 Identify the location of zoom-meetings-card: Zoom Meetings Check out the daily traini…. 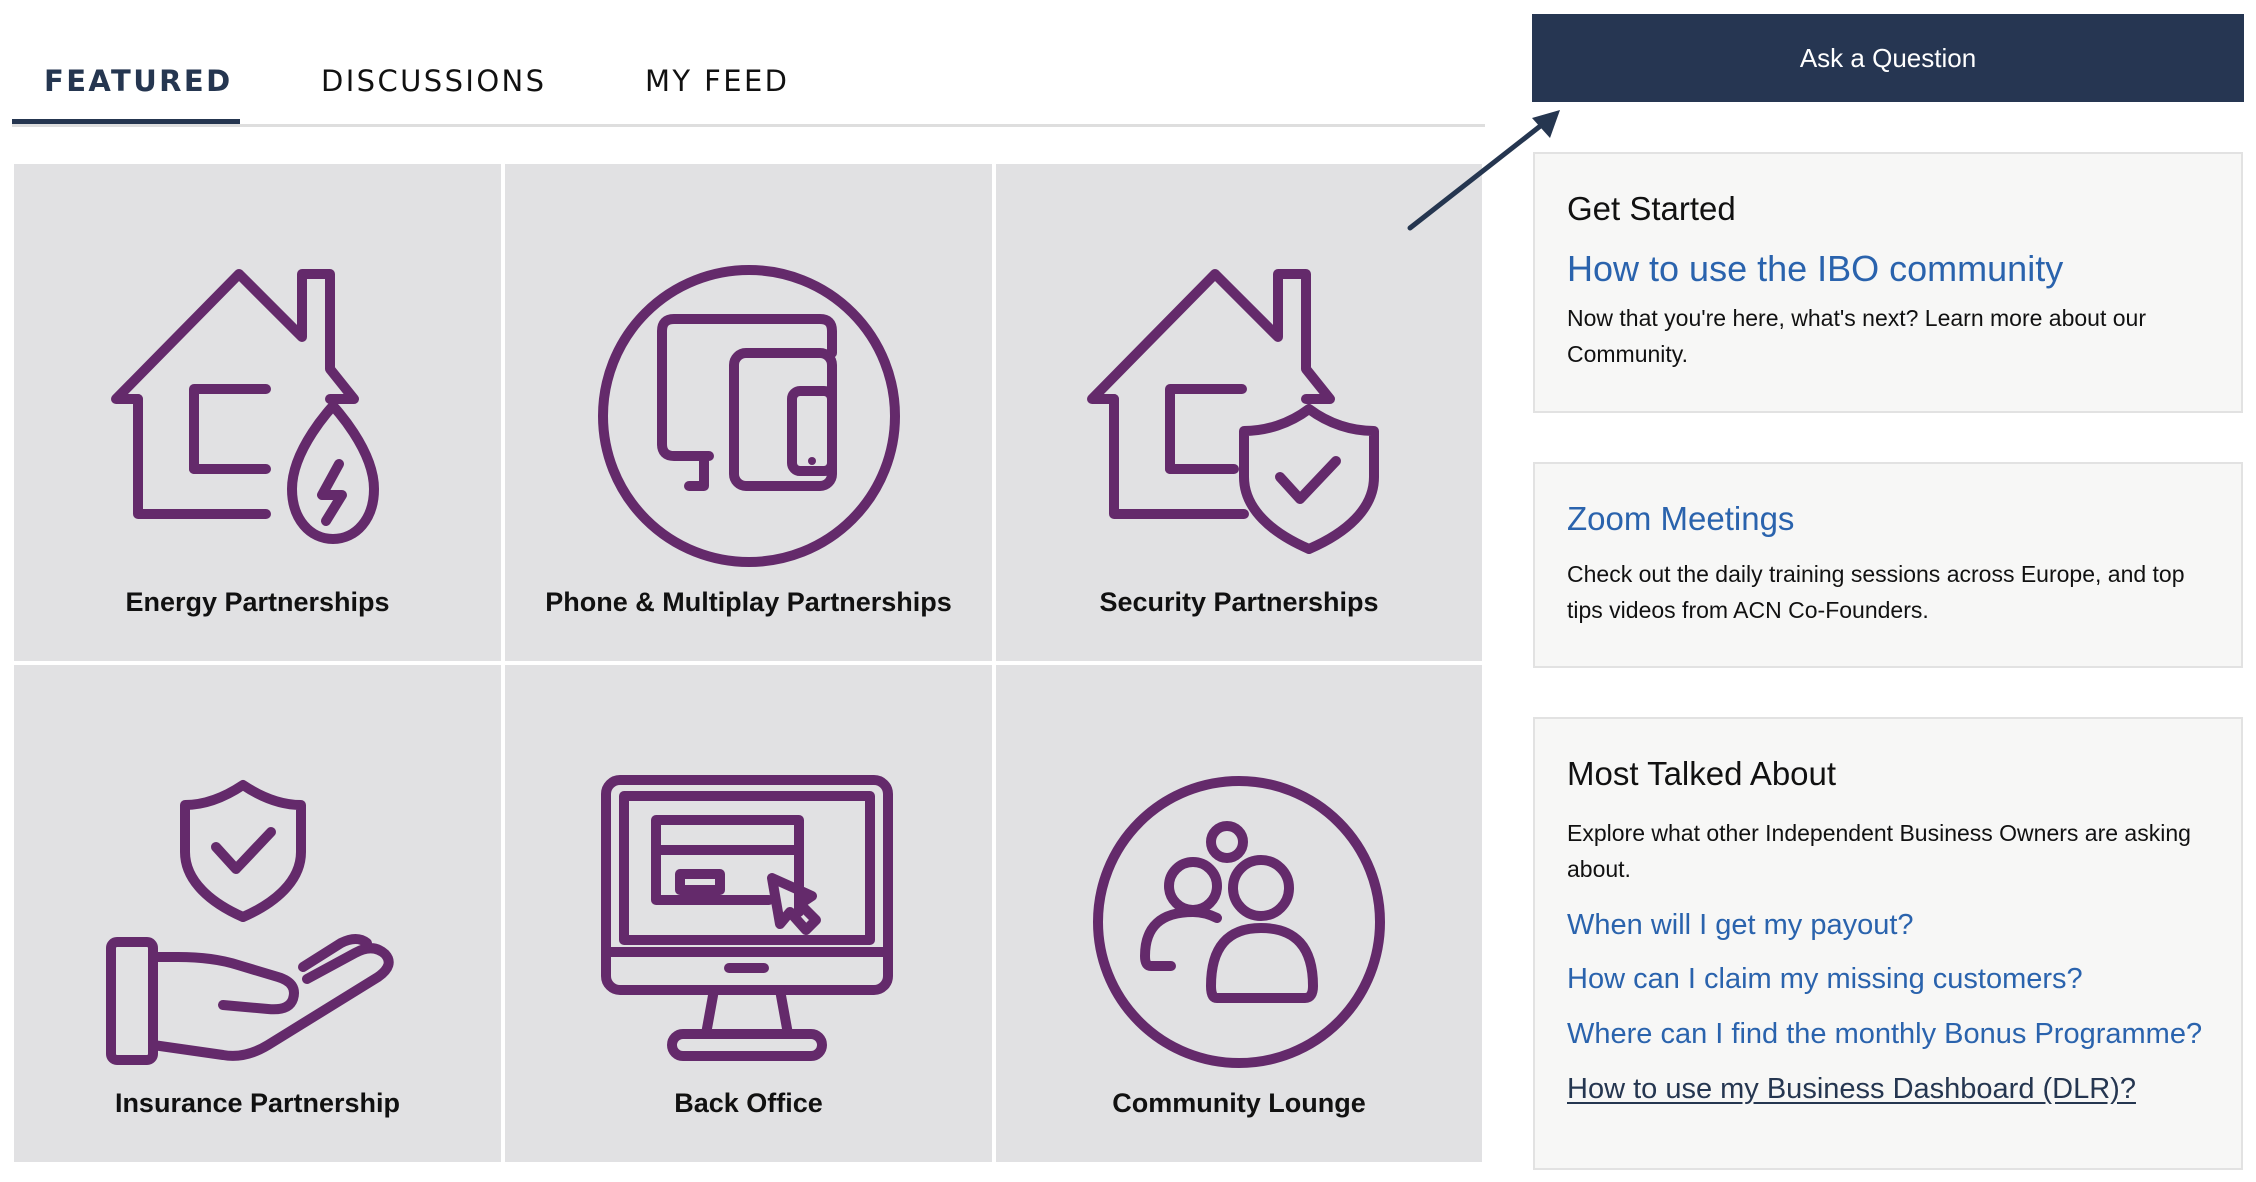
(1888, 565).